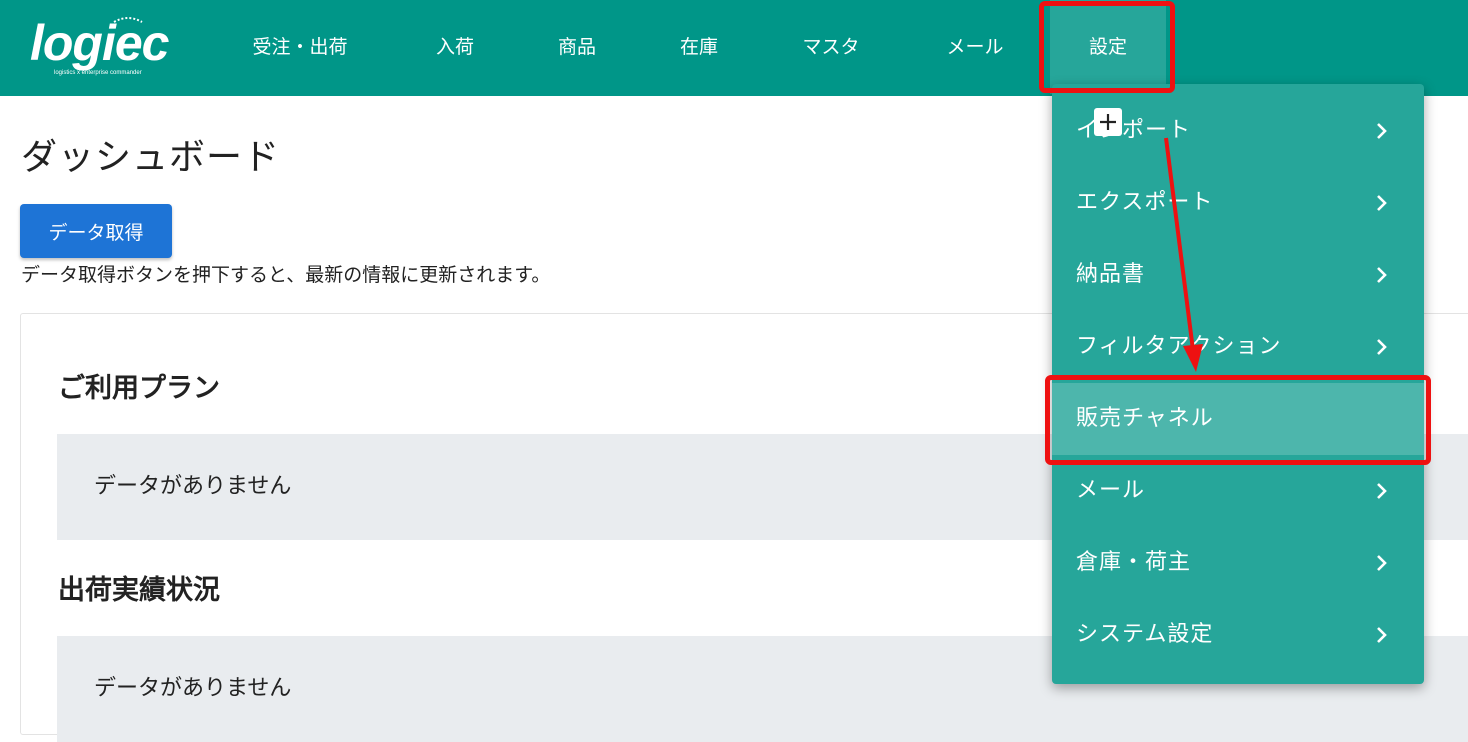 The width and height of the screenshot is (1468, 742). I want to click on menu-item-label: エクスポート, so click(1145, 202).